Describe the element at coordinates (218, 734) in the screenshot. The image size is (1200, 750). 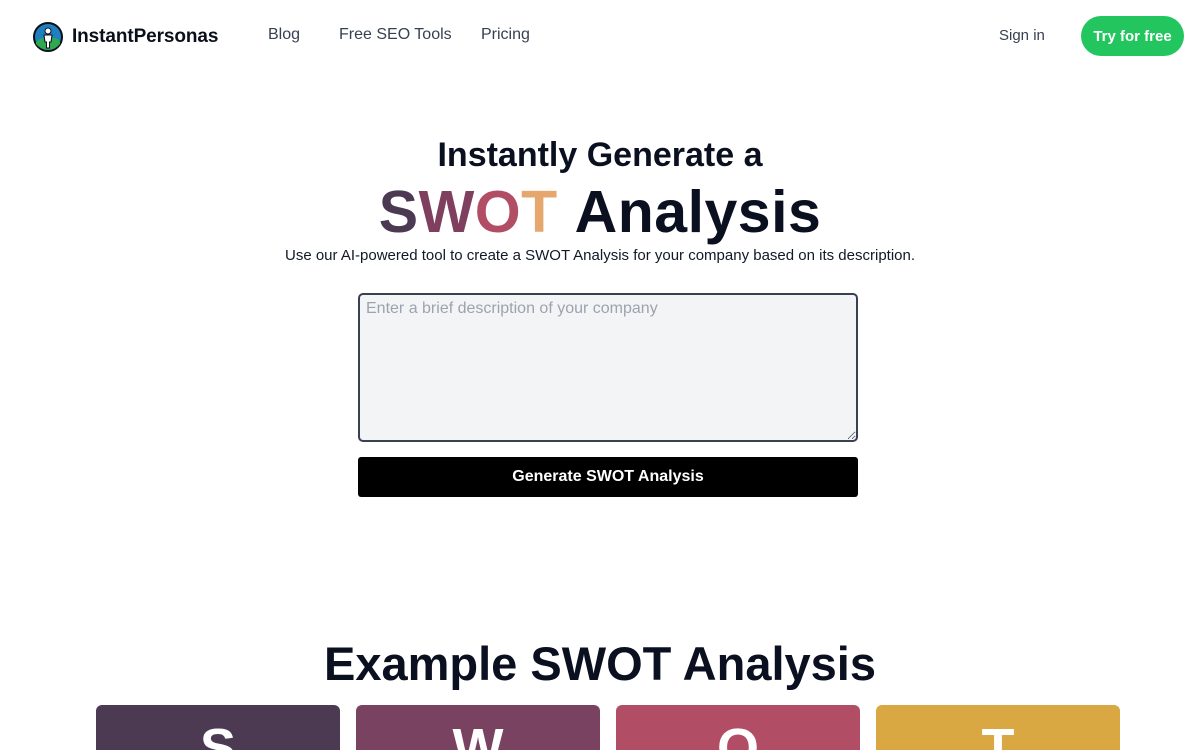
I see `card-letter: S` at that location.